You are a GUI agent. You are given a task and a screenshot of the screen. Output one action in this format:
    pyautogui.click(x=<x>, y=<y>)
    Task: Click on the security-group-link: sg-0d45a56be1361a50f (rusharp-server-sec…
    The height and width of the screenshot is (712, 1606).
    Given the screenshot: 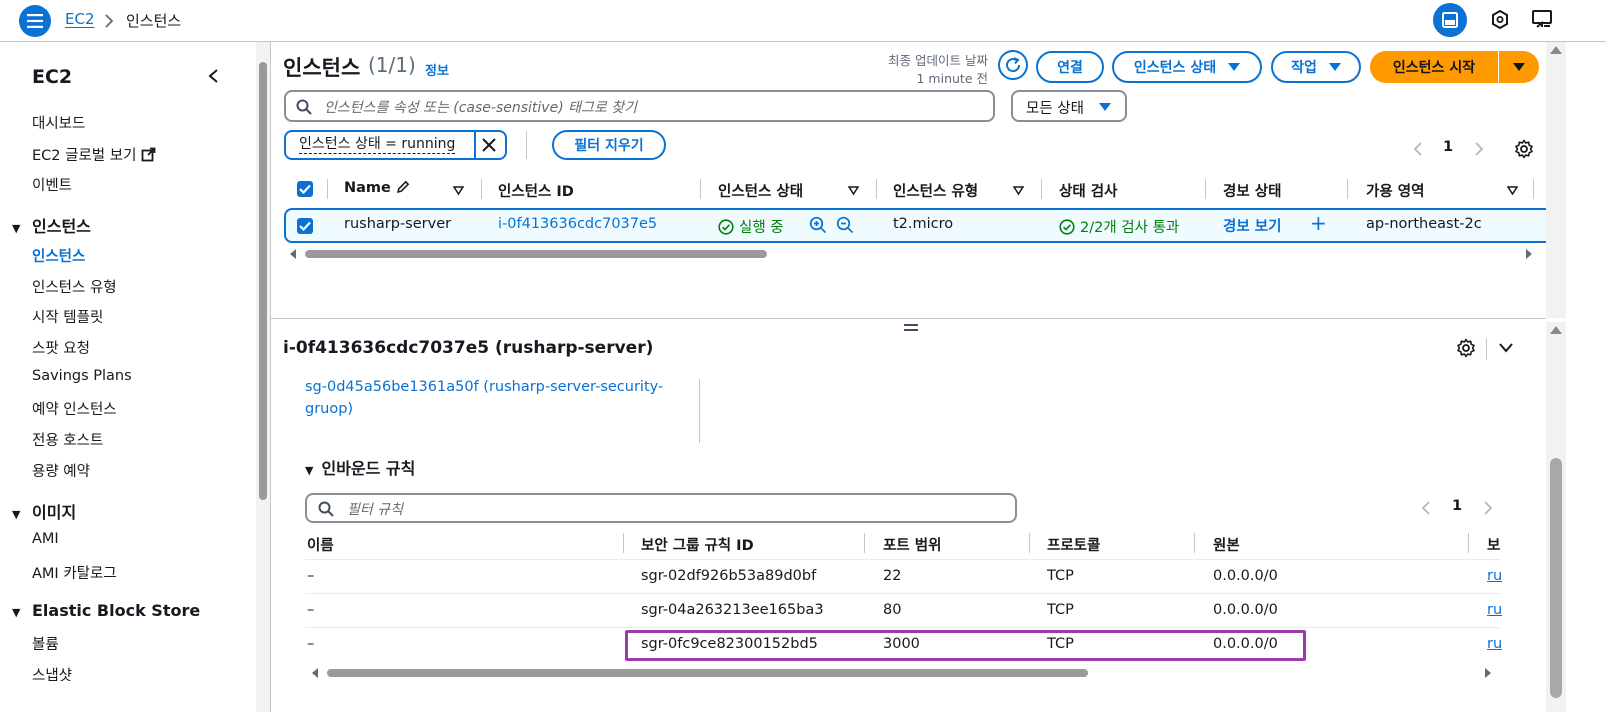 What is the action you would take?
    pyautogui.click(x=495, y=398)
    